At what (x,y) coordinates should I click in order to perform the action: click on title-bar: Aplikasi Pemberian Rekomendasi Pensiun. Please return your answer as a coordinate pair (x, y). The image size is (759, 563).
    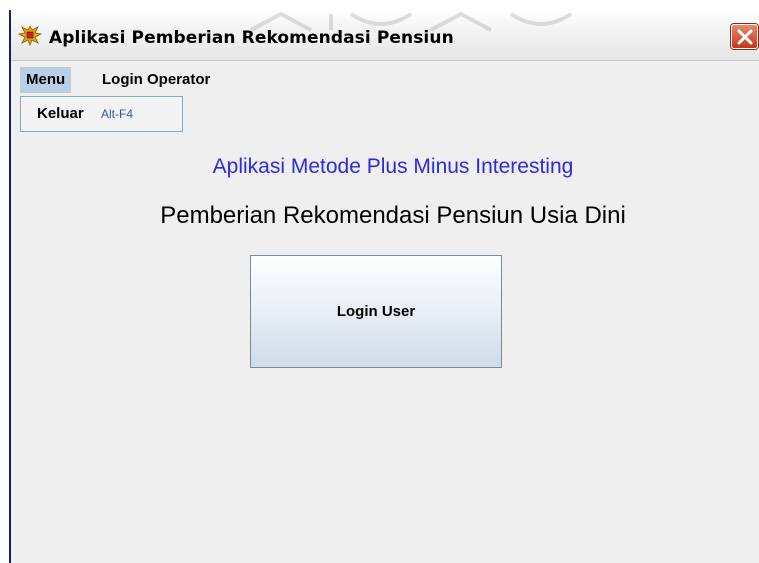
    Looking at the image, I should click on (385, 35).